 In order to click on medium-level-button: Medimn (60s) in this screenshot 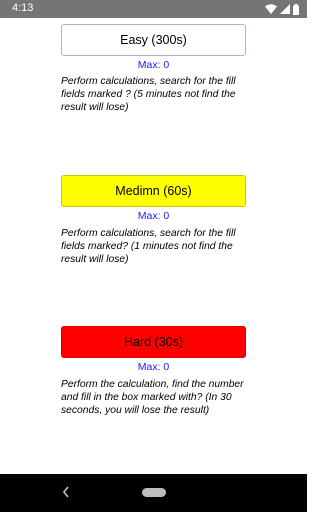, I will do `click(153, 191)`.